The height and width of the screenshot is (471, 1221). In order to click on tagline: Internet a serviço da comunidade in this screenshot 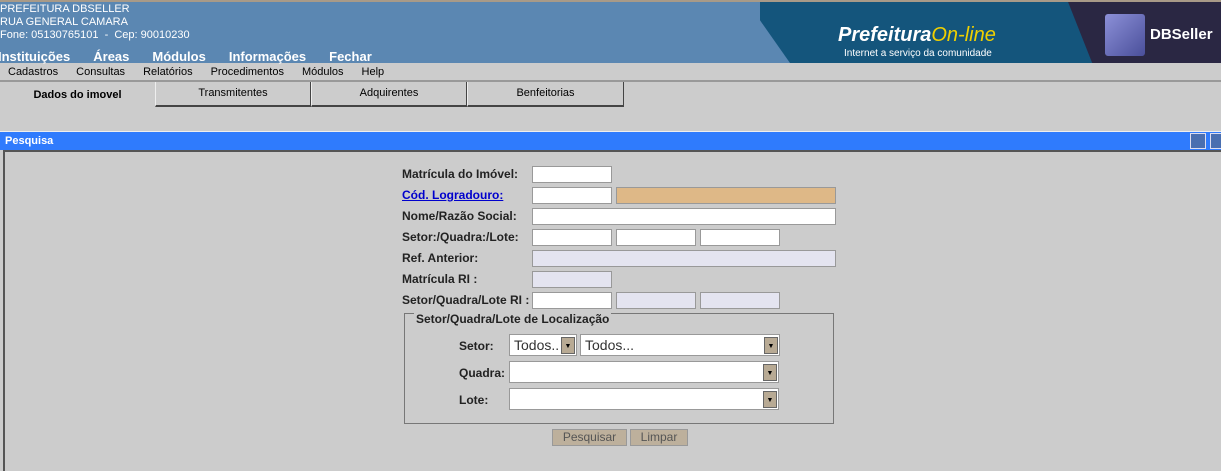, I will do `click(918, 53)`.